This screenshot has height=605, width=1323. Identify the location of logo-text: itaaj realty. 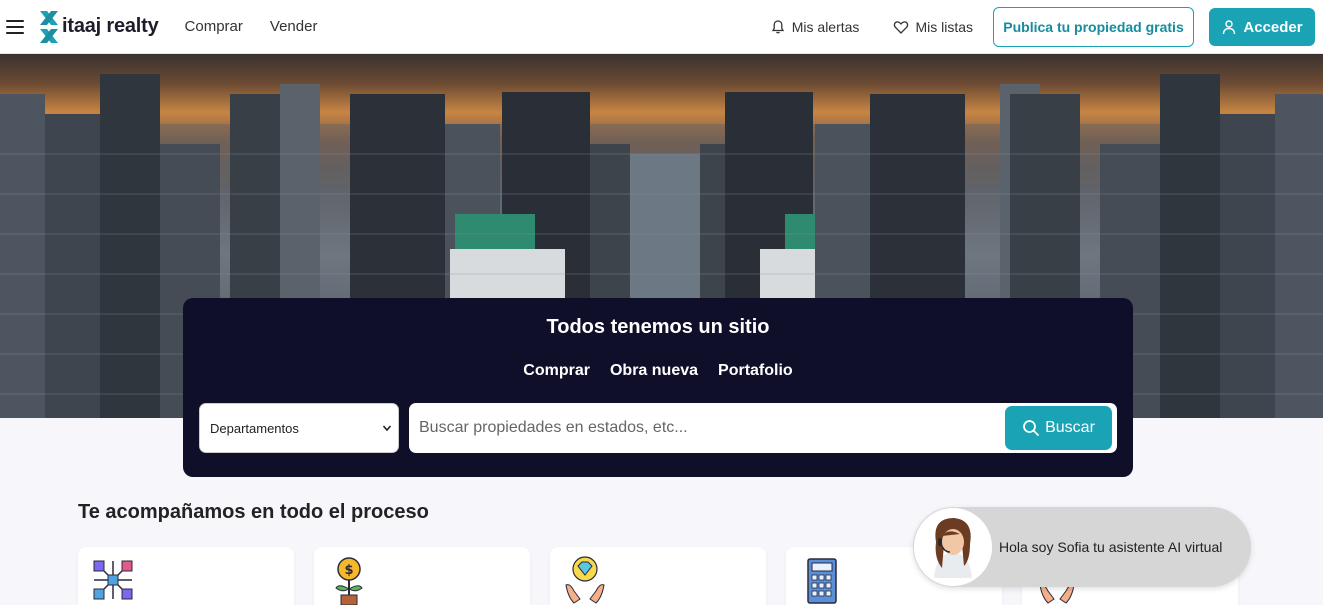
(110, 26).